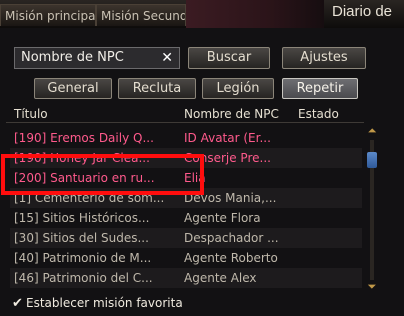  I want to click on scroll-thumb, so click(372, 160).